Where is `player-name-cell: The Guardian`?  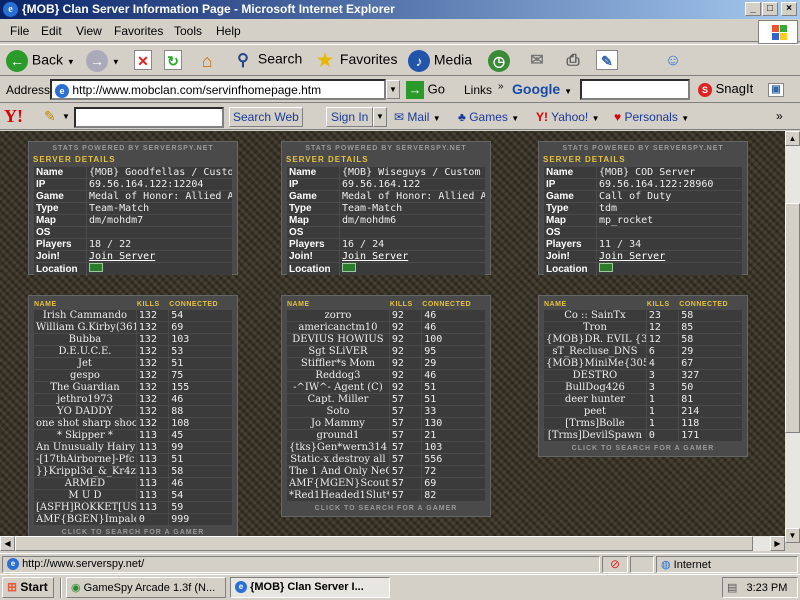 player-name-cell: The Guardian is located at coordinates (85, 387).